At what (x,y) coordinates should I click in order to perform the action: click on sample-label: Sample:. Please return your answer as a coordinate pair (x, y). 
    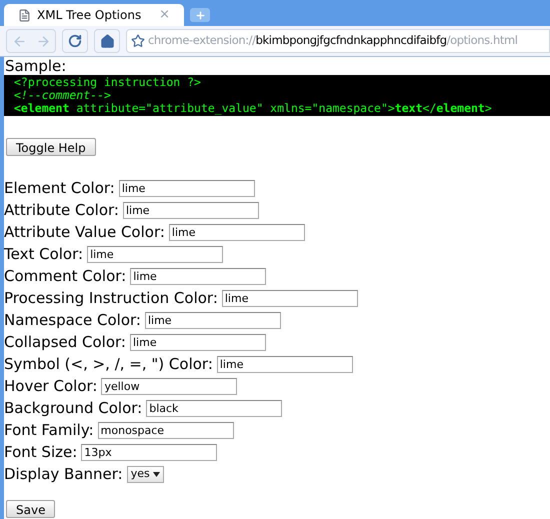
    Looking at the image, I should click on (36, 66).